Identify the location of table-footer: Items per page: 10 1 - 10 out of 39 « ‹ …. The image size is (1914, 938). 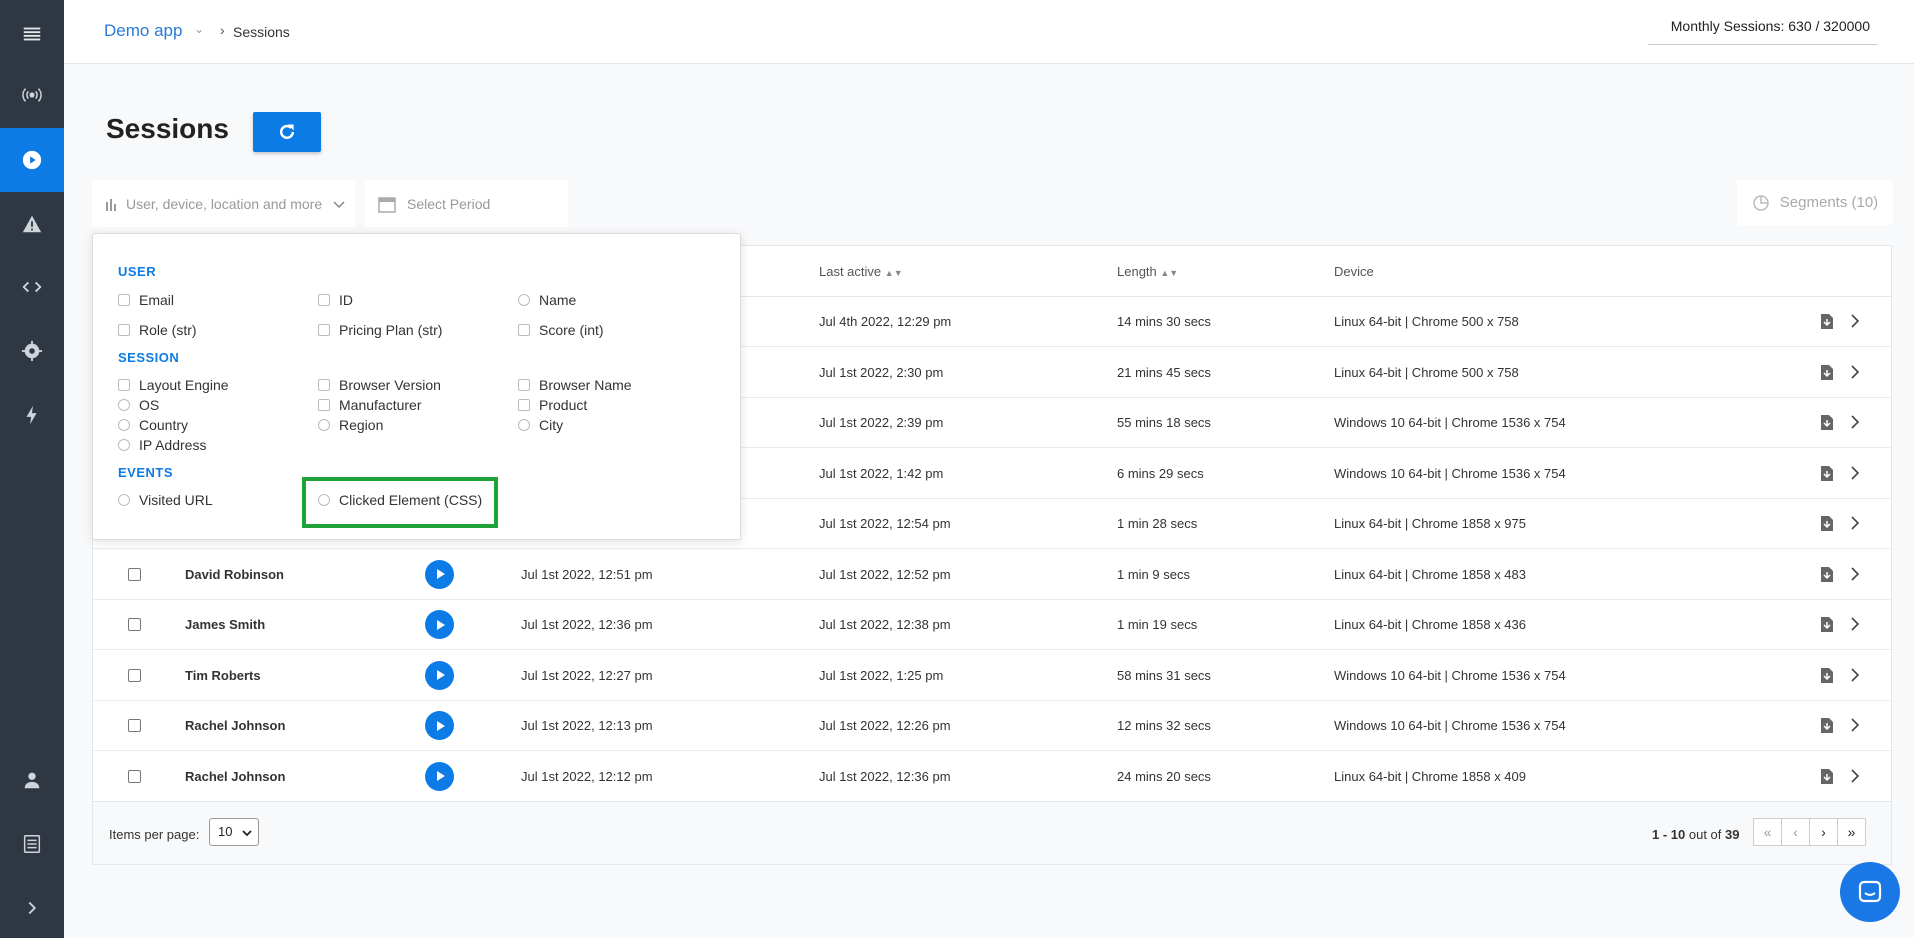
(992, 832).